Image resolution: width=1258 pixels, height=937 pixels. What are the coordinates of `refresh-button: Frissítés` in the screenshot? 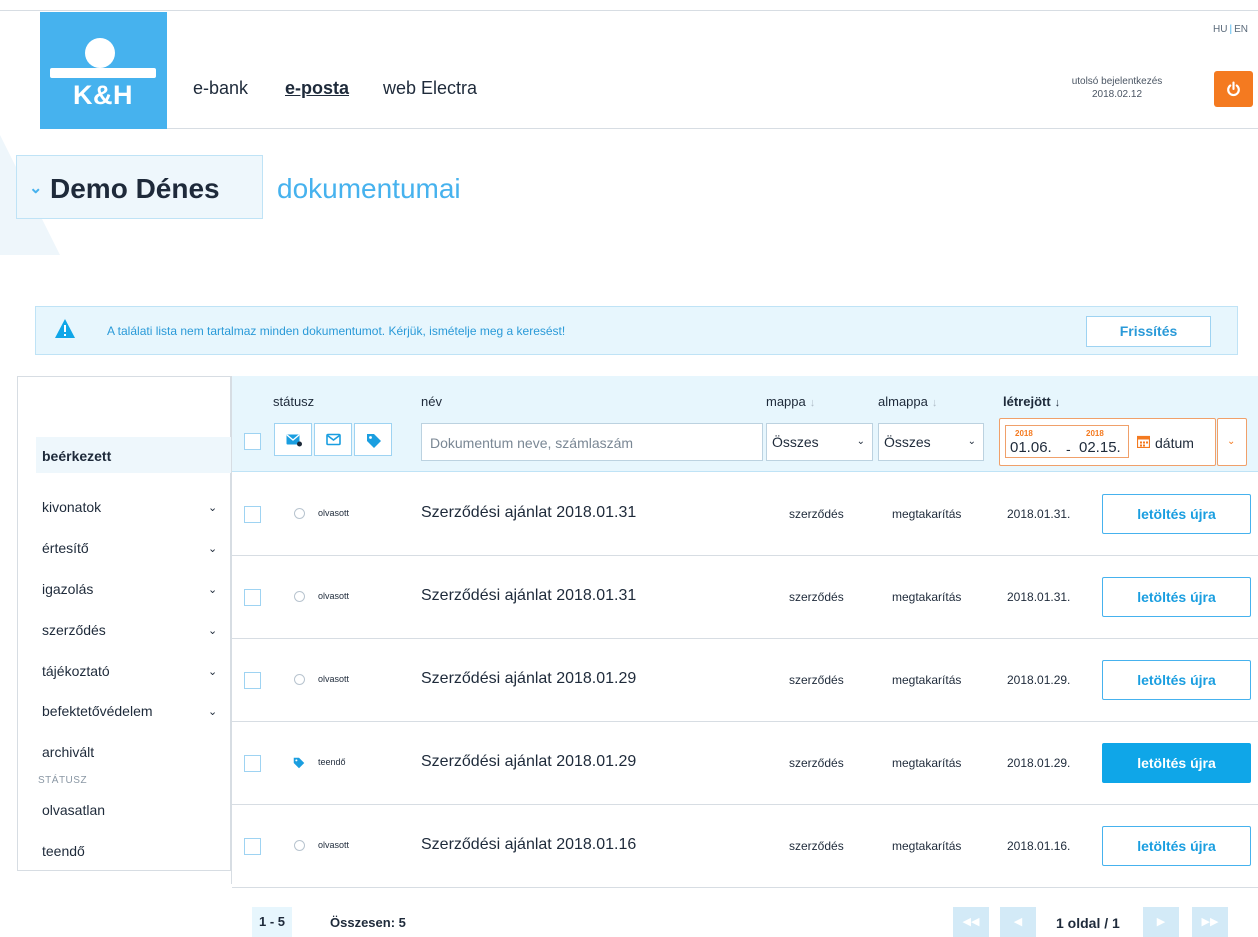 It's located at (1148, 331).